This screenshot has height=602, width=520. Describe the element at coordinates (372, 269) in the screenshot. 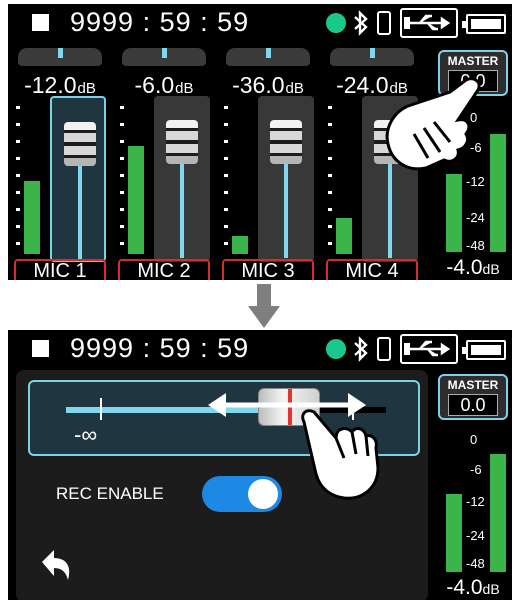

I see `channel-label: MIC 4` at that location.